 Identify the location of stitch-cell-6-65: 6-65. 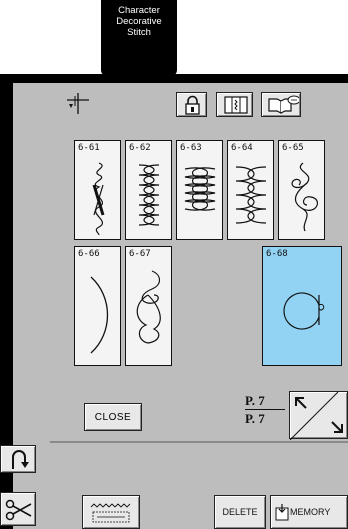
(301, 190).